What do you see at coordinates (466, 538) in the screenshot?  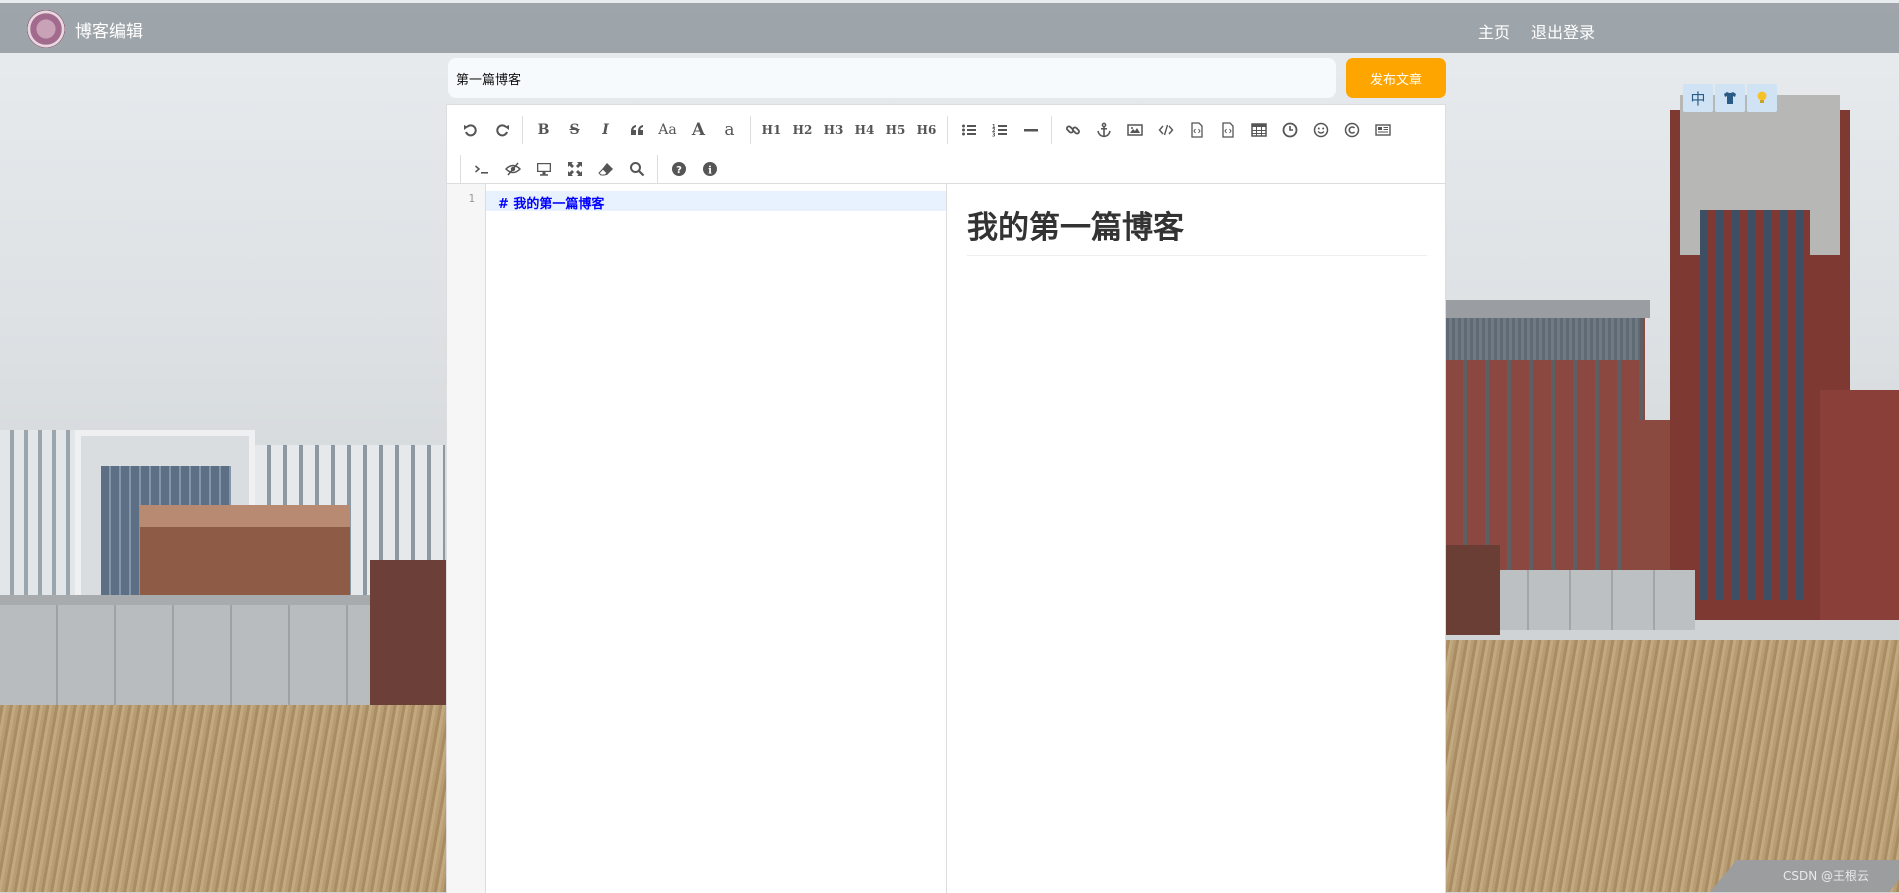 I see `line-number-gutter: 1` at bounding box center [466, 538].